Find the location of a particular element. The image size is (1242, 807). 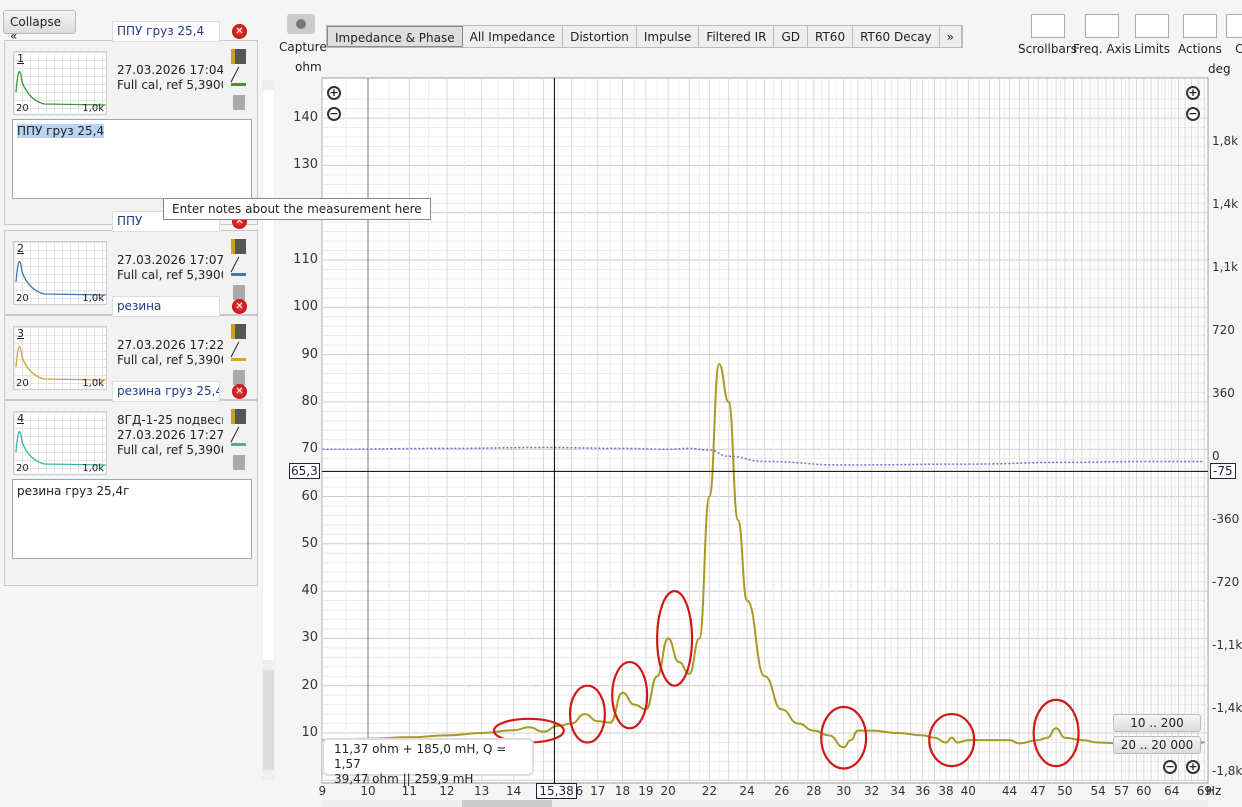

measurement-timestamp: 27.03.2026 17:04:5 is located at coordinates (170, 70).